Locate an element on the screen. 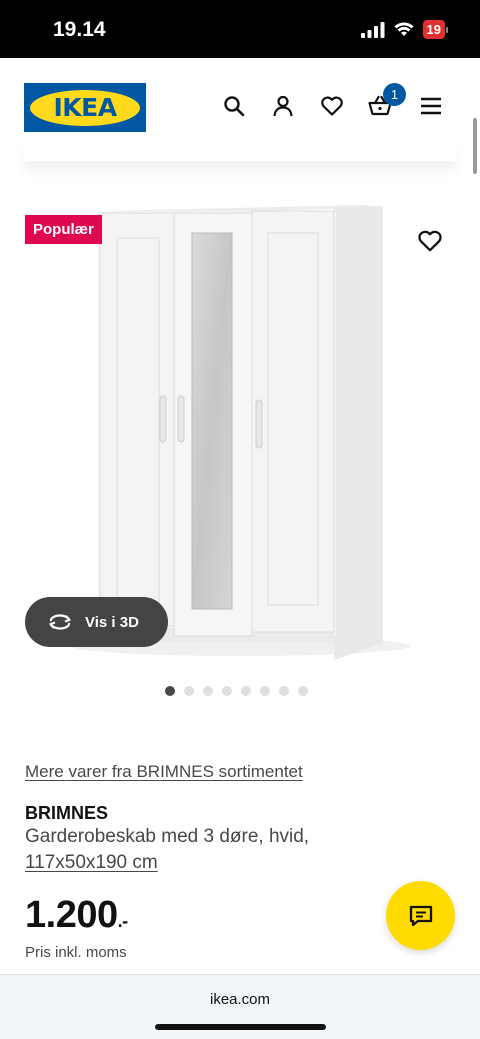 This screenshot has height=1039, width=480. logo-text: IKEA is located at coordinates (85, 107).